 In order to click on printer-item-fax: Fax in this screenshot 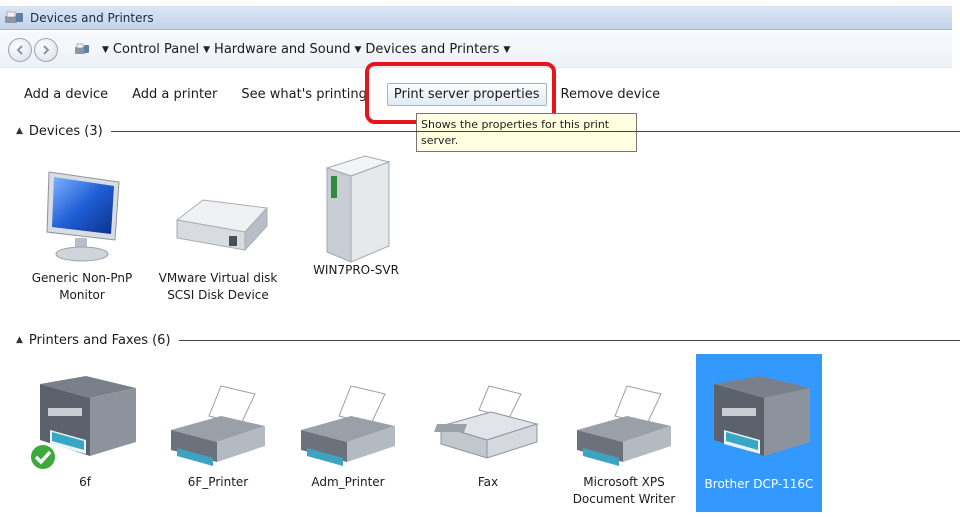, I will do `click(488, 435)`.